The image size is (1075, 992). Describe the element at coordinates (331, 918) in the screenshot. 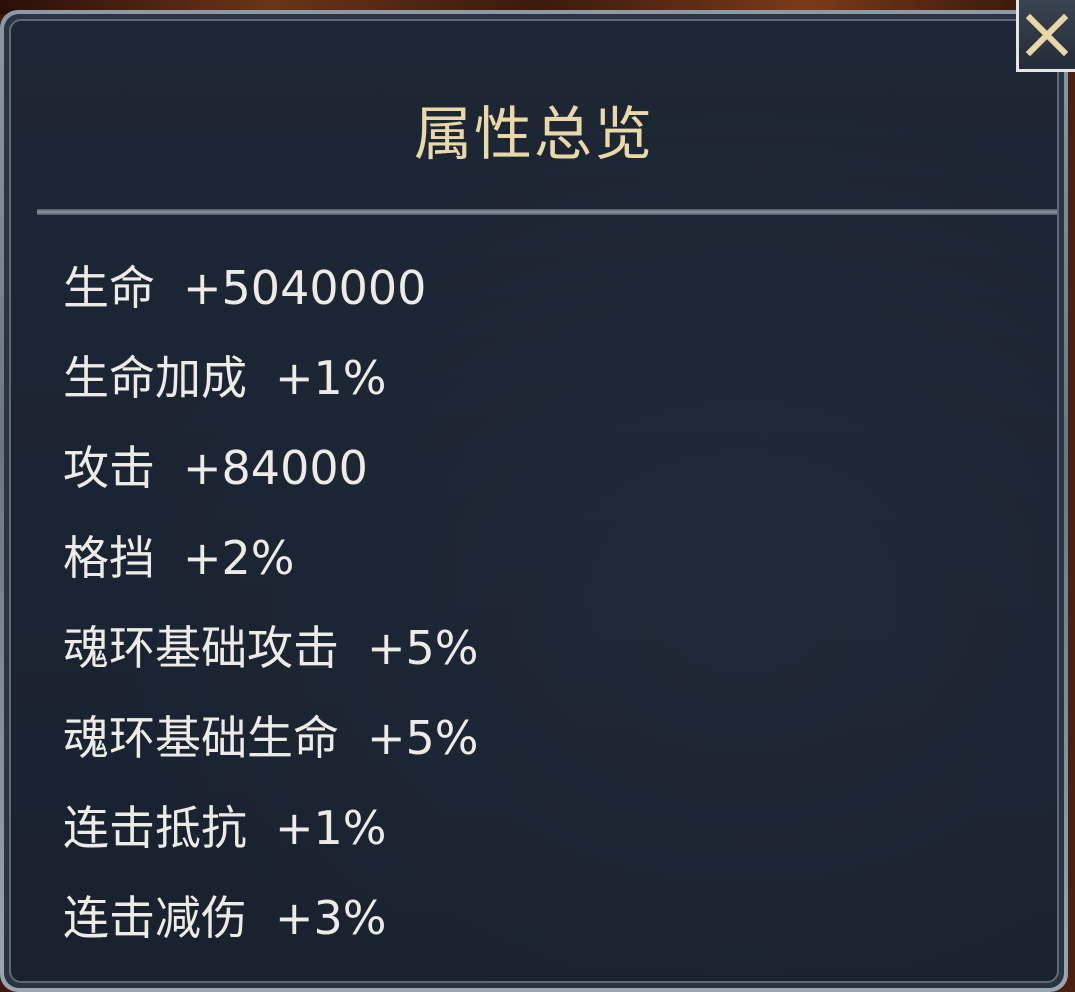

I see `stat-value: +3%` at that location.